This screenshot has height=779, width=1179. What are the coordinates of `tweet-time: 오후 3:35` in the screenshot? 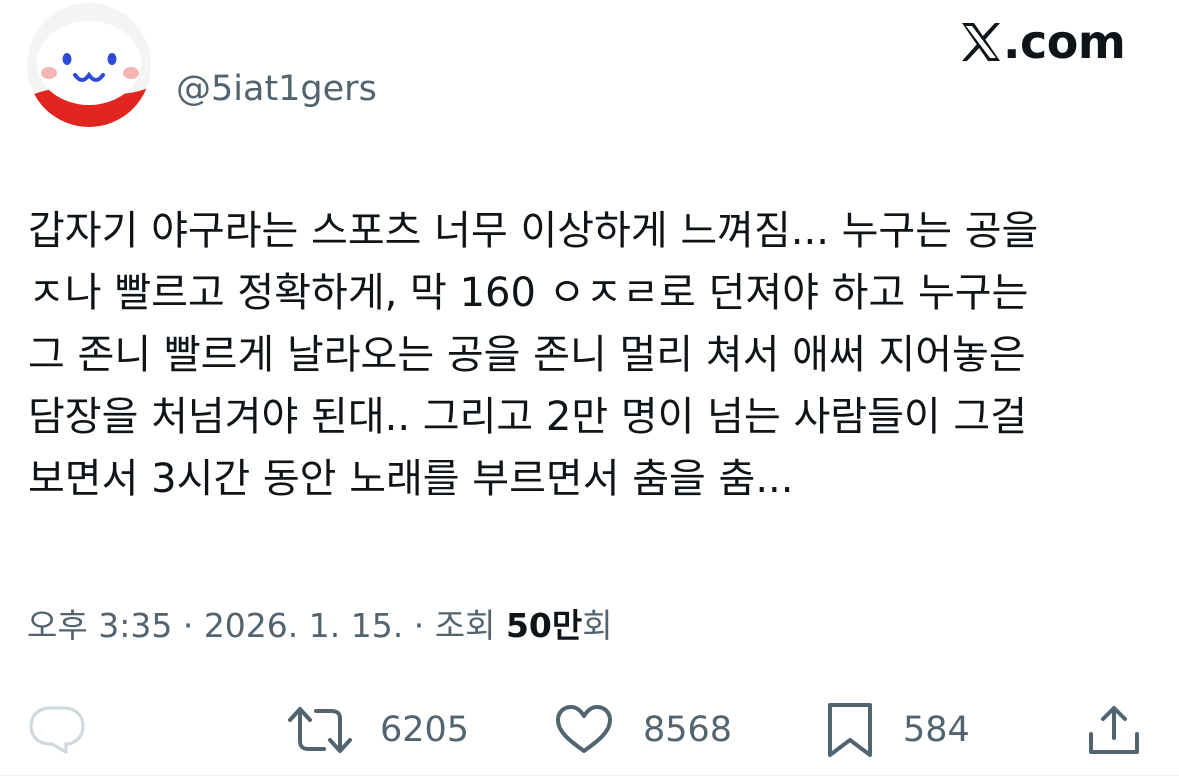 It's located at (99, 625).